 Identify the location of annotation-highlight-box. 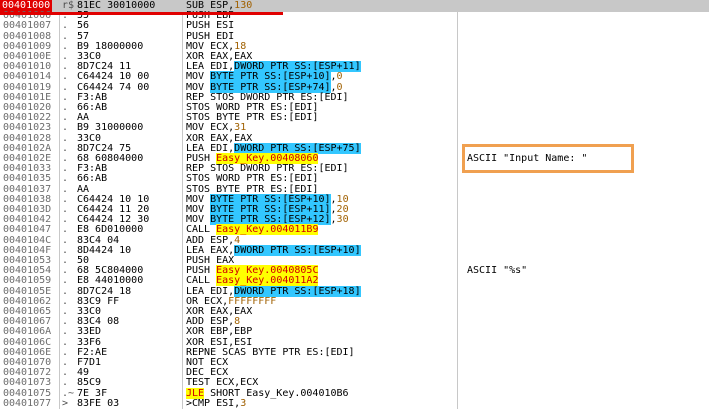
(548, 158).